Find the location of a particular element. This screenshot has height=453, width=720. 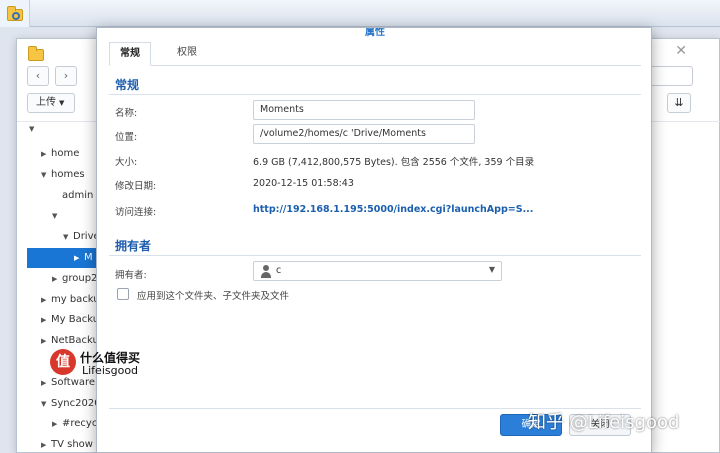

forward-button: › is located at coordinates (66, 76).